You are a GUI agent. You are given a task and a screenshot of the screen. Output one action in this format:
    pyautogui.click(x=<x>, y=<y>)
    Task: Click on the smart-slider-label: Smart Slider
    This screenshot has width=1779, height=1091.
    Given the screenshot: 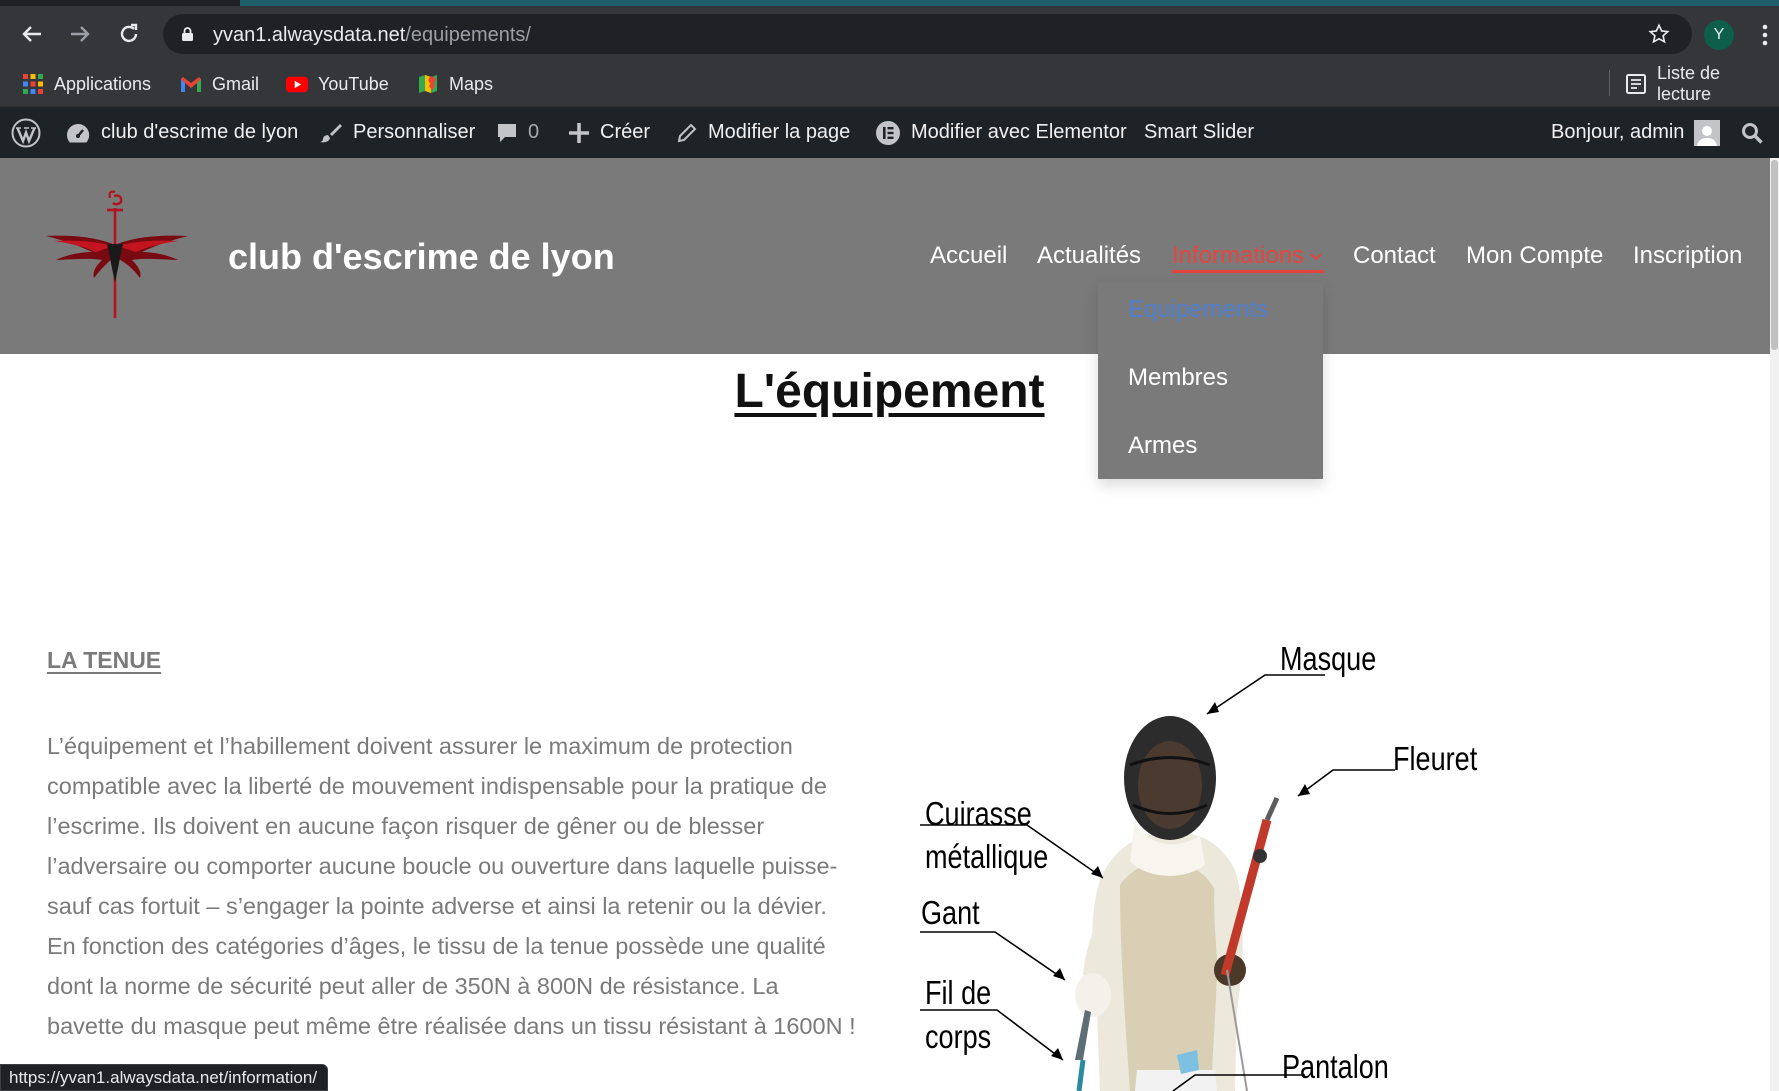 What is the action you would take?
    pyautogui.click(x=1199, y=132)
    